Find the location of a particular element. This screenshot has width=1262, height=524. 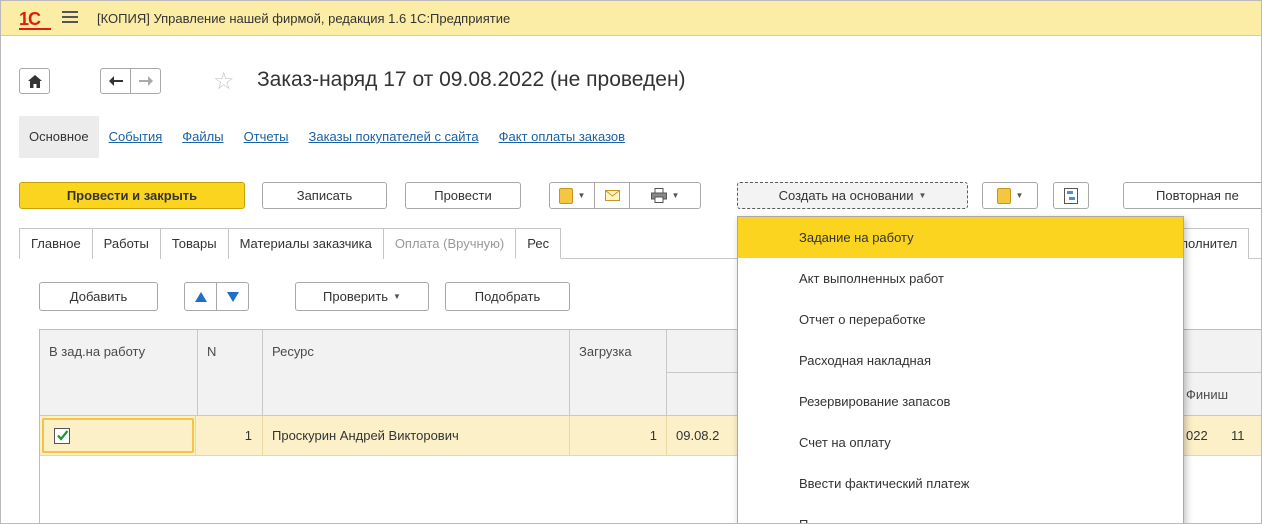

menu-item-reservation: Резервирование запасов is located at coordinates (960, 401).